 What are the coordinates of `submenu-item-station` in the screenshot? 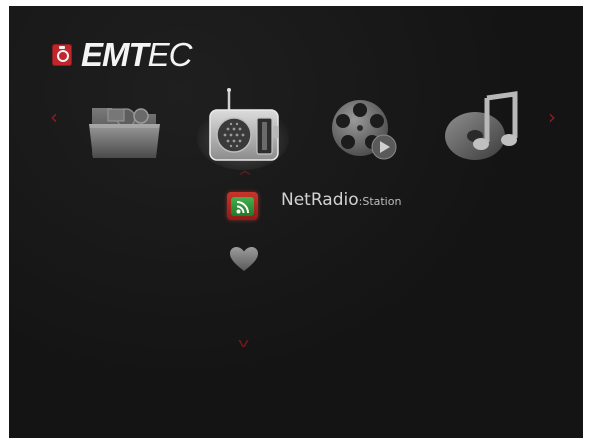 It's located at (242, 206).